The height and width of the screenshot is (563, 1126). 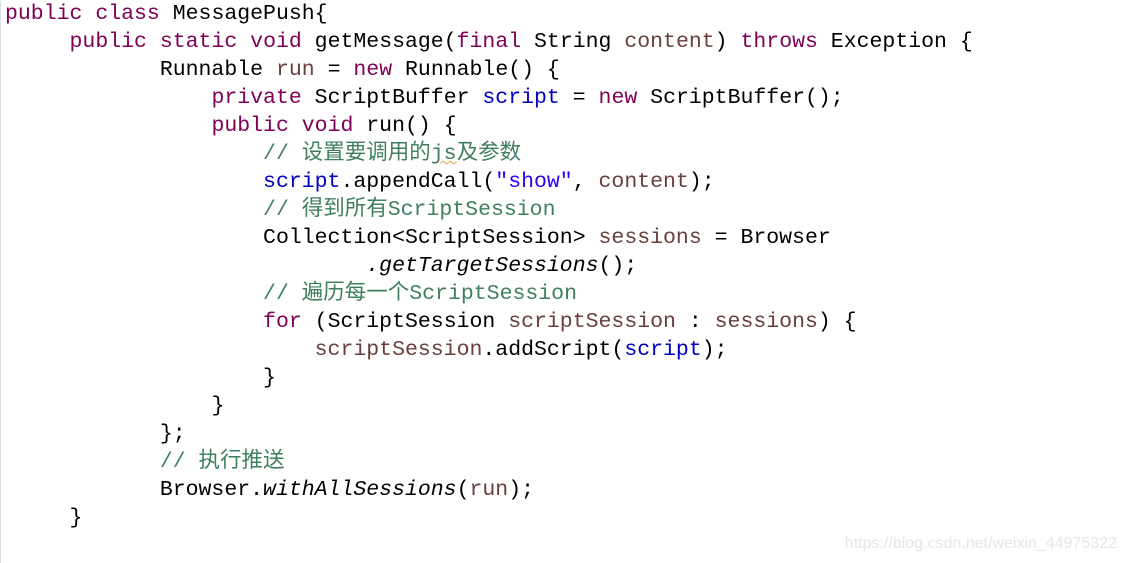 I want to click on code-line: Runnable run = new Runnable() {, so click(x=489, y=70).